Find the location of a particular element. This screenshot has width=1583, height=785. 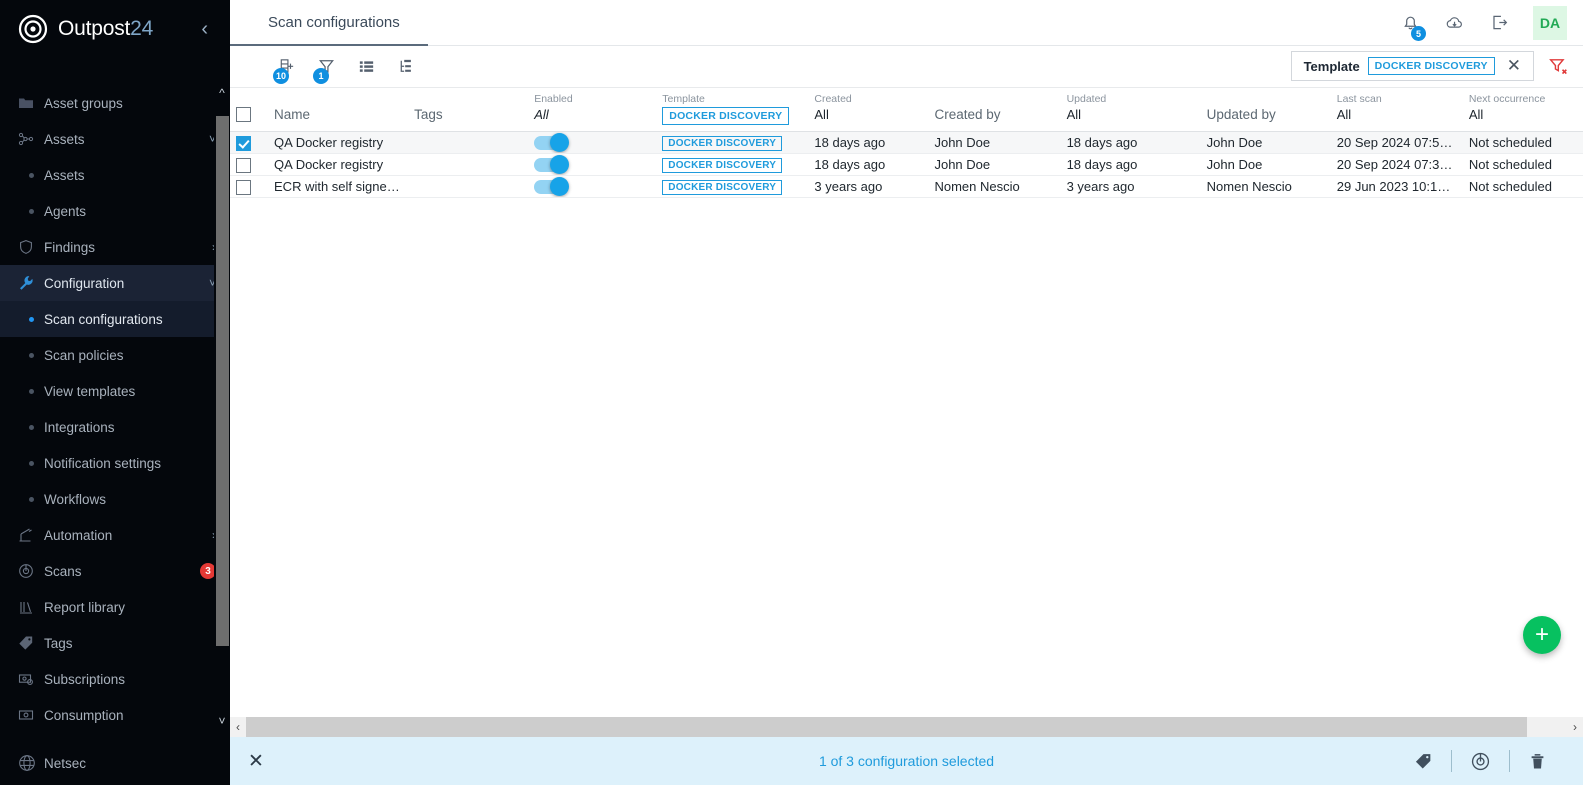

column-main-label: Created by is located at coordinates (967, 114).